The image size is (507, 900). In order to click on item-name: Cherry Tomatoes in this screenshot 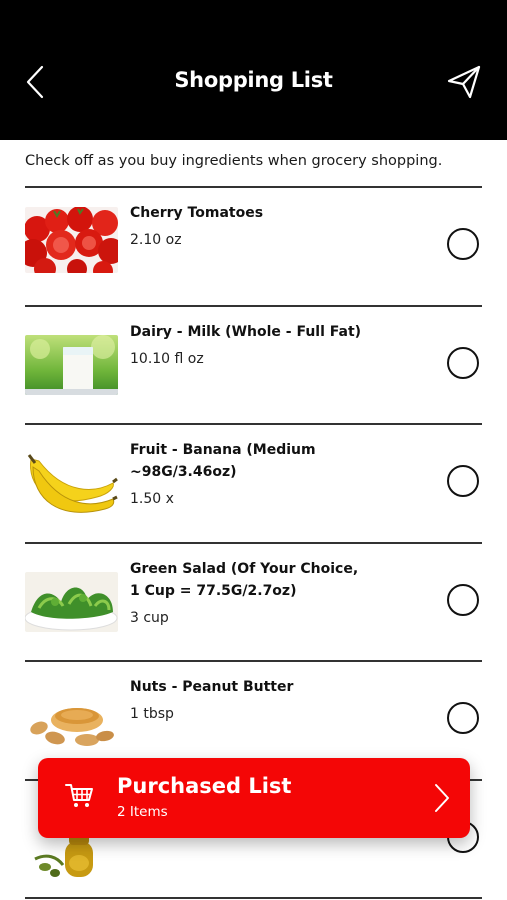, I will do `click(197, 213)`.